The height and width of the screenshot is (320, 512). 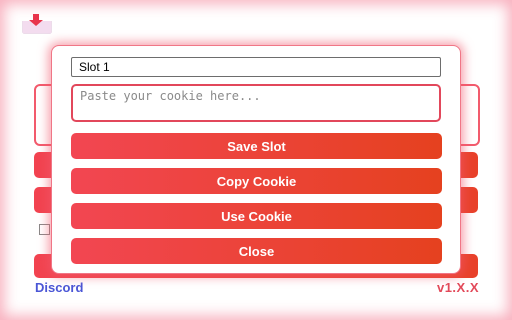 What do you see at coordinates (457, 287) in the screenshot?
I see `version-label: v1.X.X` at bounding box center [457, 287].